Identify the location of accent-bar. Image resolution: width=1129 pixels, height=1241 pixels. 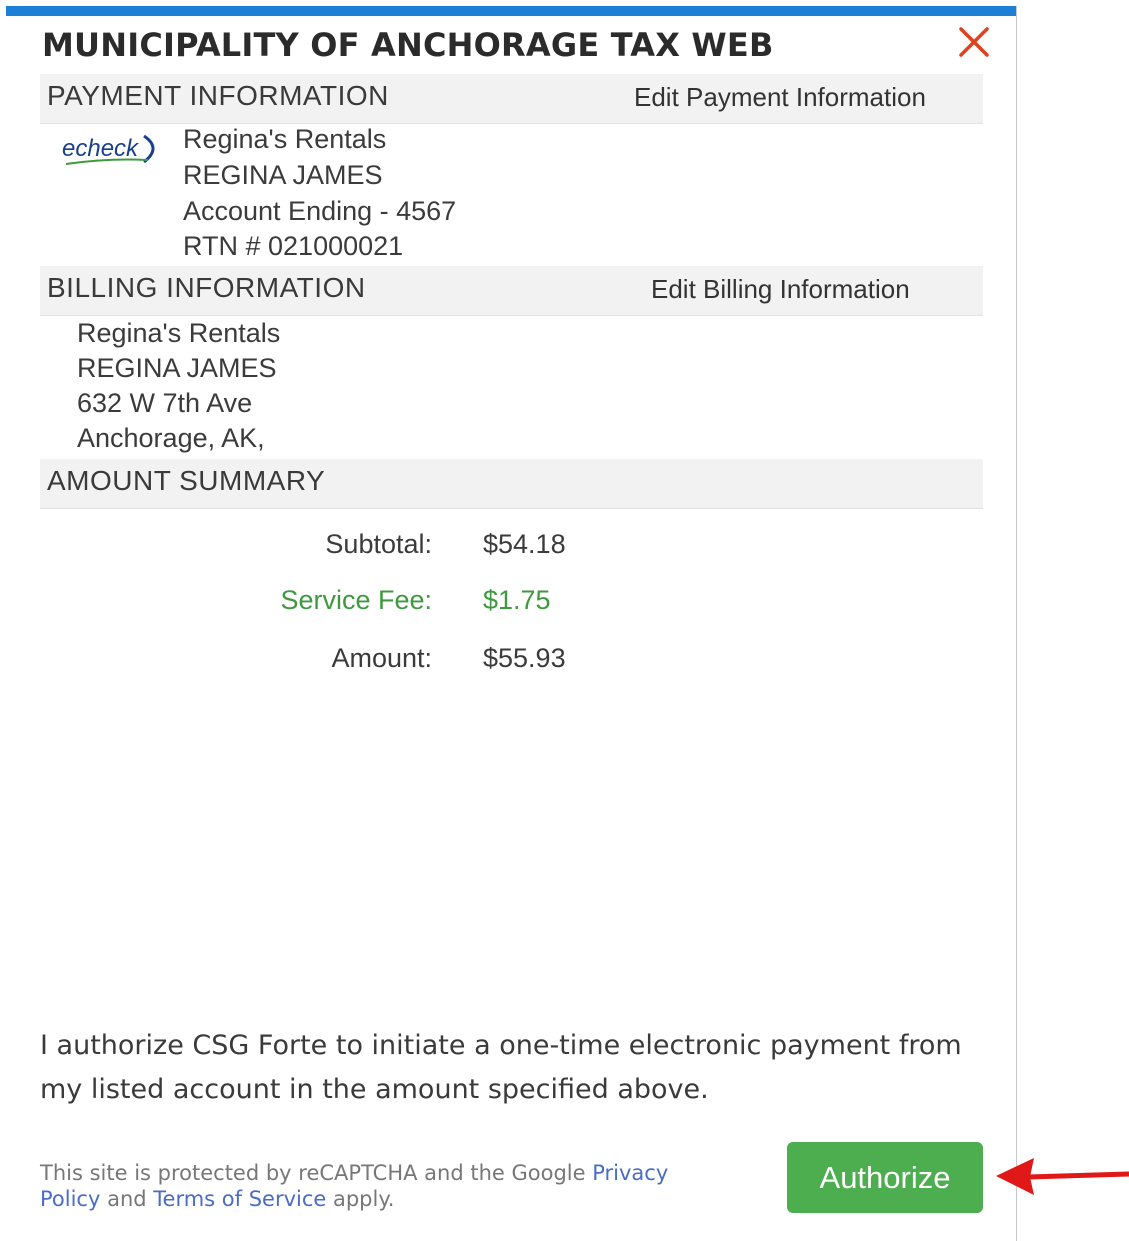
(511, 11).